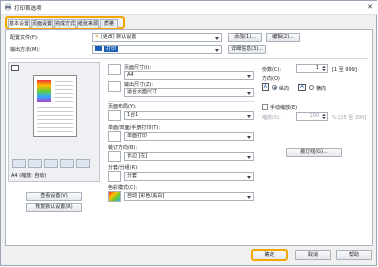 Image resolution: width=378 pixels, height=267 pixels. What do you see at coordinates (265, 87) in the screenshot?
I see `portrait-icon: A` at bounding box center [265, 87].